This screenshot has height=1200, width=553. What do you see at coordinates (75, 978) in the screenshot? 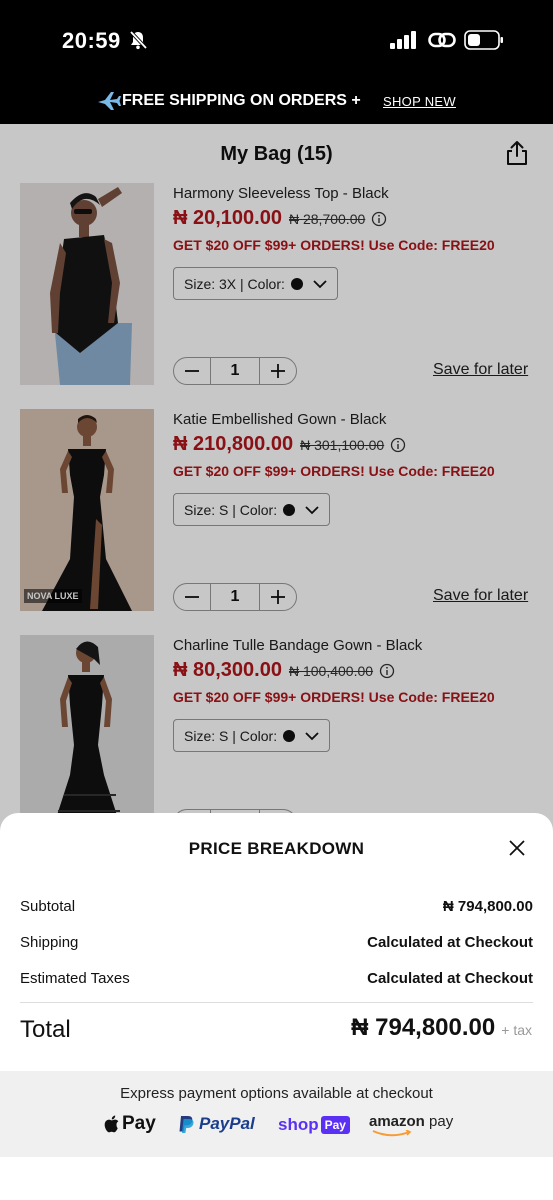
I see `row-label: Estimated Taxes` at bounding box center [75, 978].